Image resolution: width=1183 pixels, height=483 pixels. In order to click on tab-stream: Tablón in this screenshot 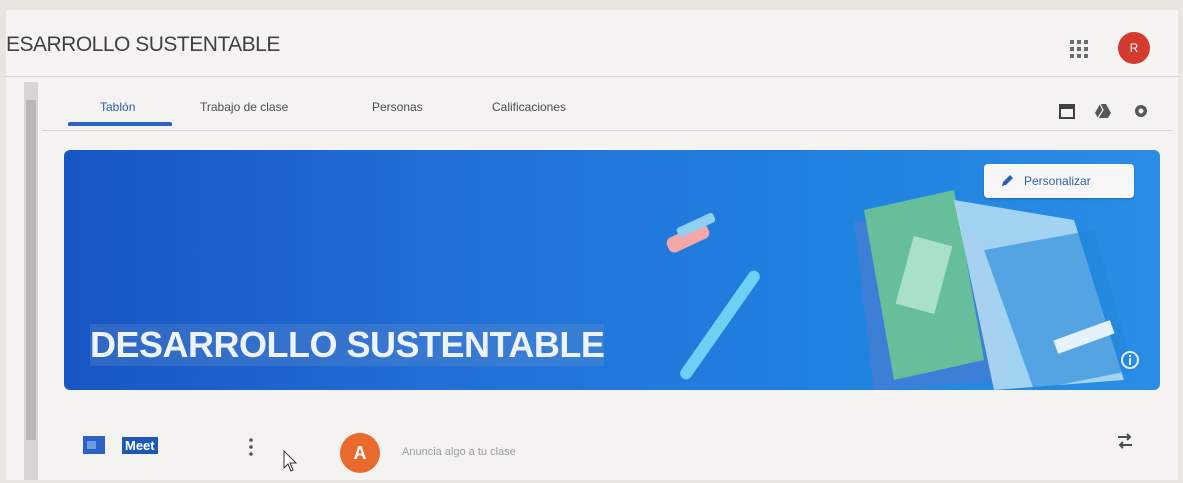, I will do `click(117, 107)`.